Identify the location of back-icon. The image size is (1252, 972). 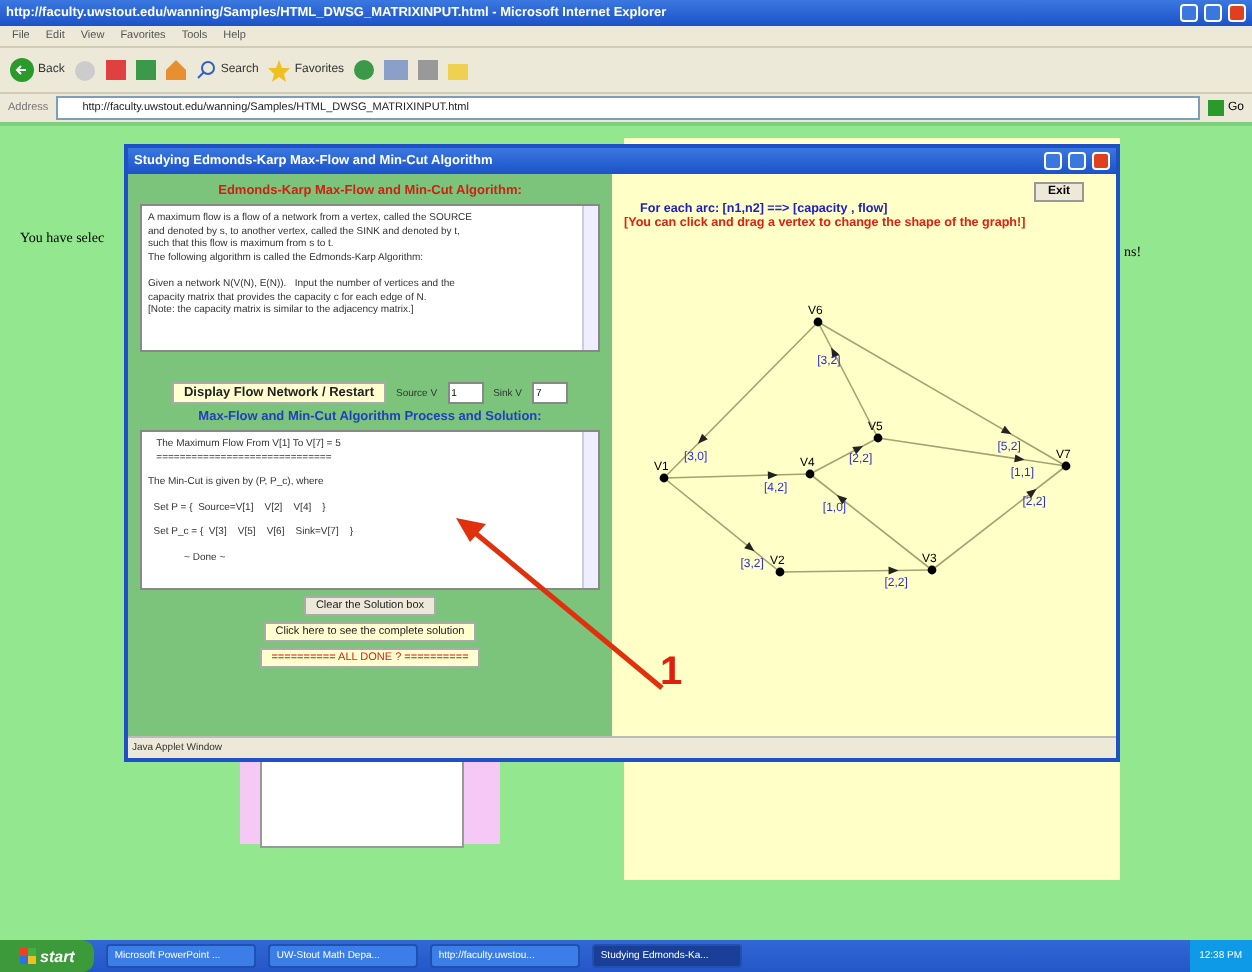
(22, 70).